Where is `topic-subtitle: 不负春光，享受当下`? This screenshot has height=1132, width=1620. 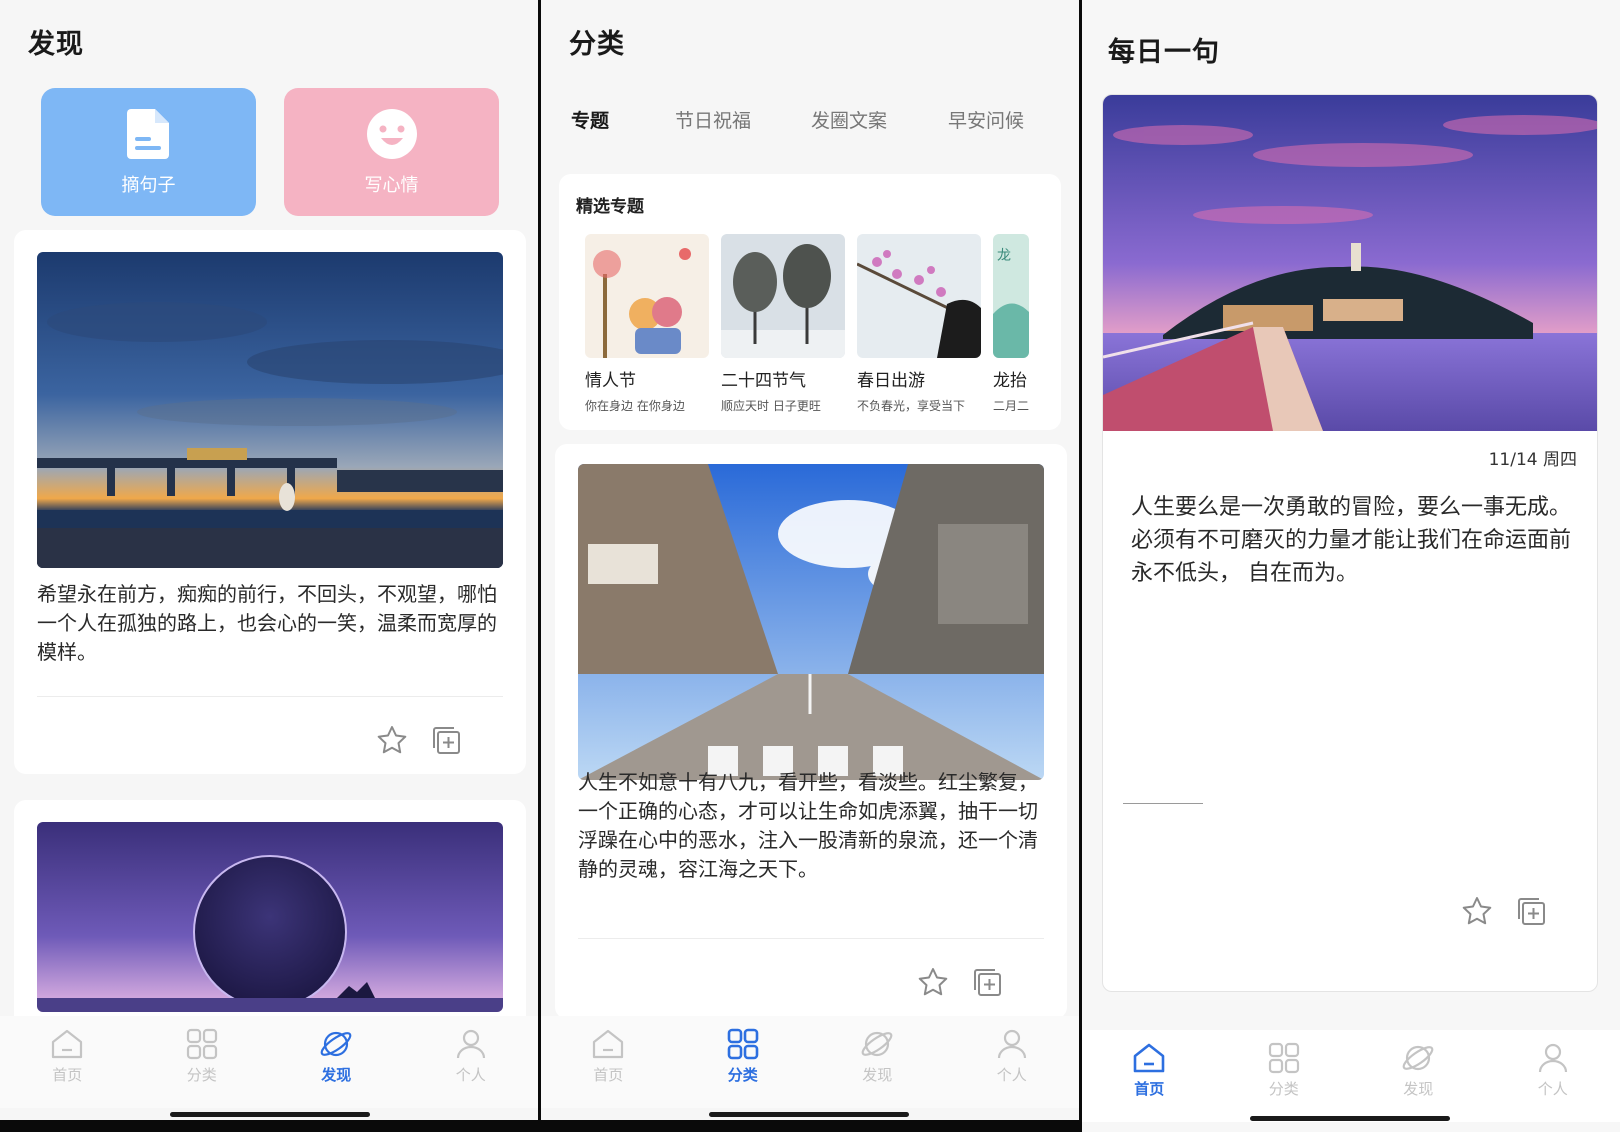 topic-subtitle: 不负春光，享受当下 is located at coordinates (911, 406).